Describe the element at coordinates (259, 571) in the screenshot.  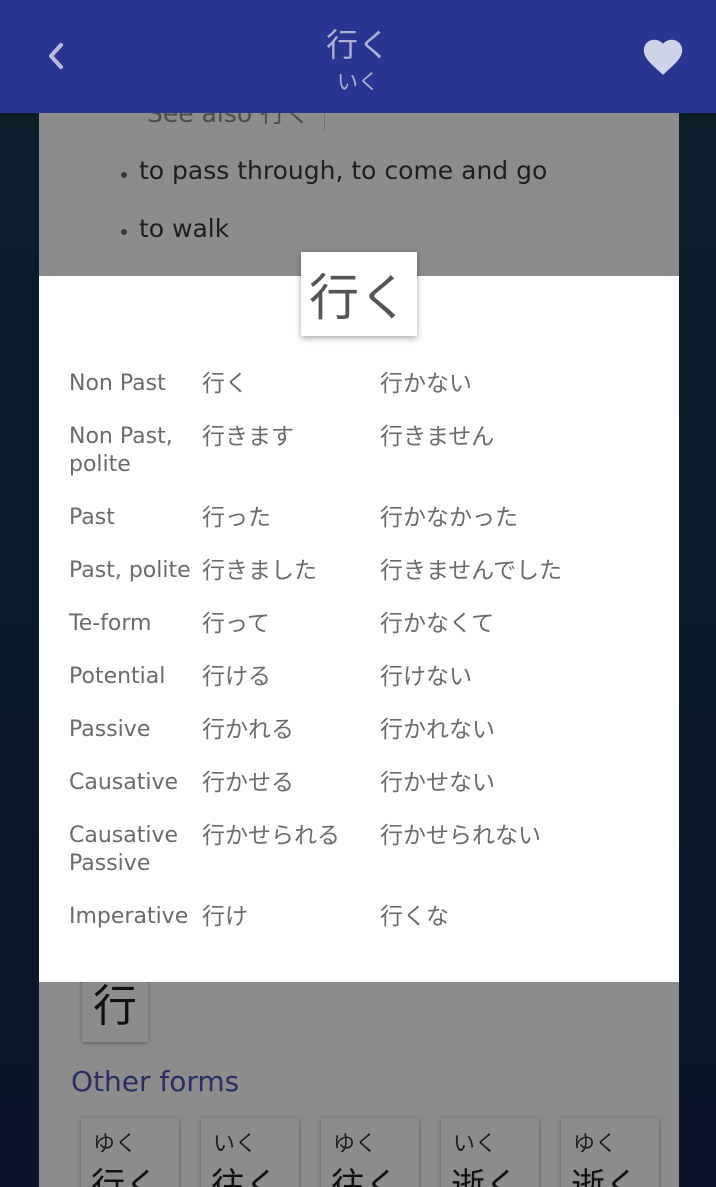
I see `positive-form: 行きました` at that location.